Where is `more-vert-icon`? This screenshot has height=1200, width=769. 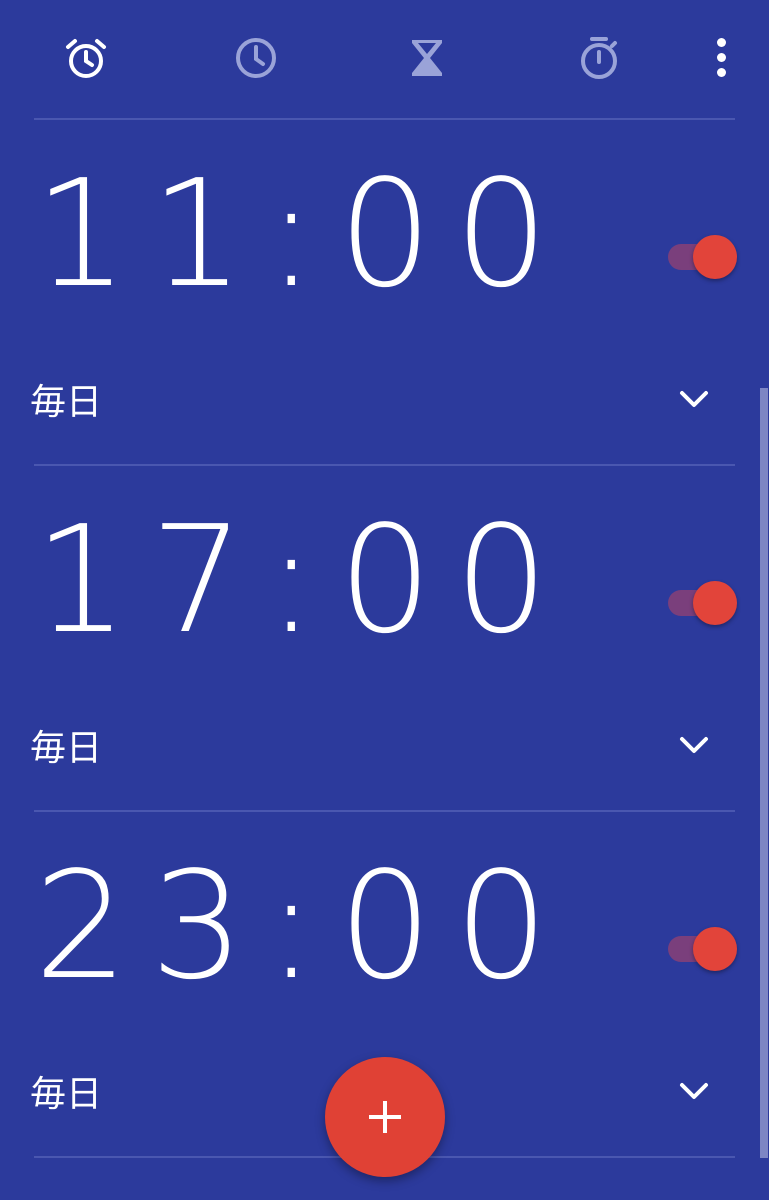
more-vert-icon is located at coordinates (721, 42).